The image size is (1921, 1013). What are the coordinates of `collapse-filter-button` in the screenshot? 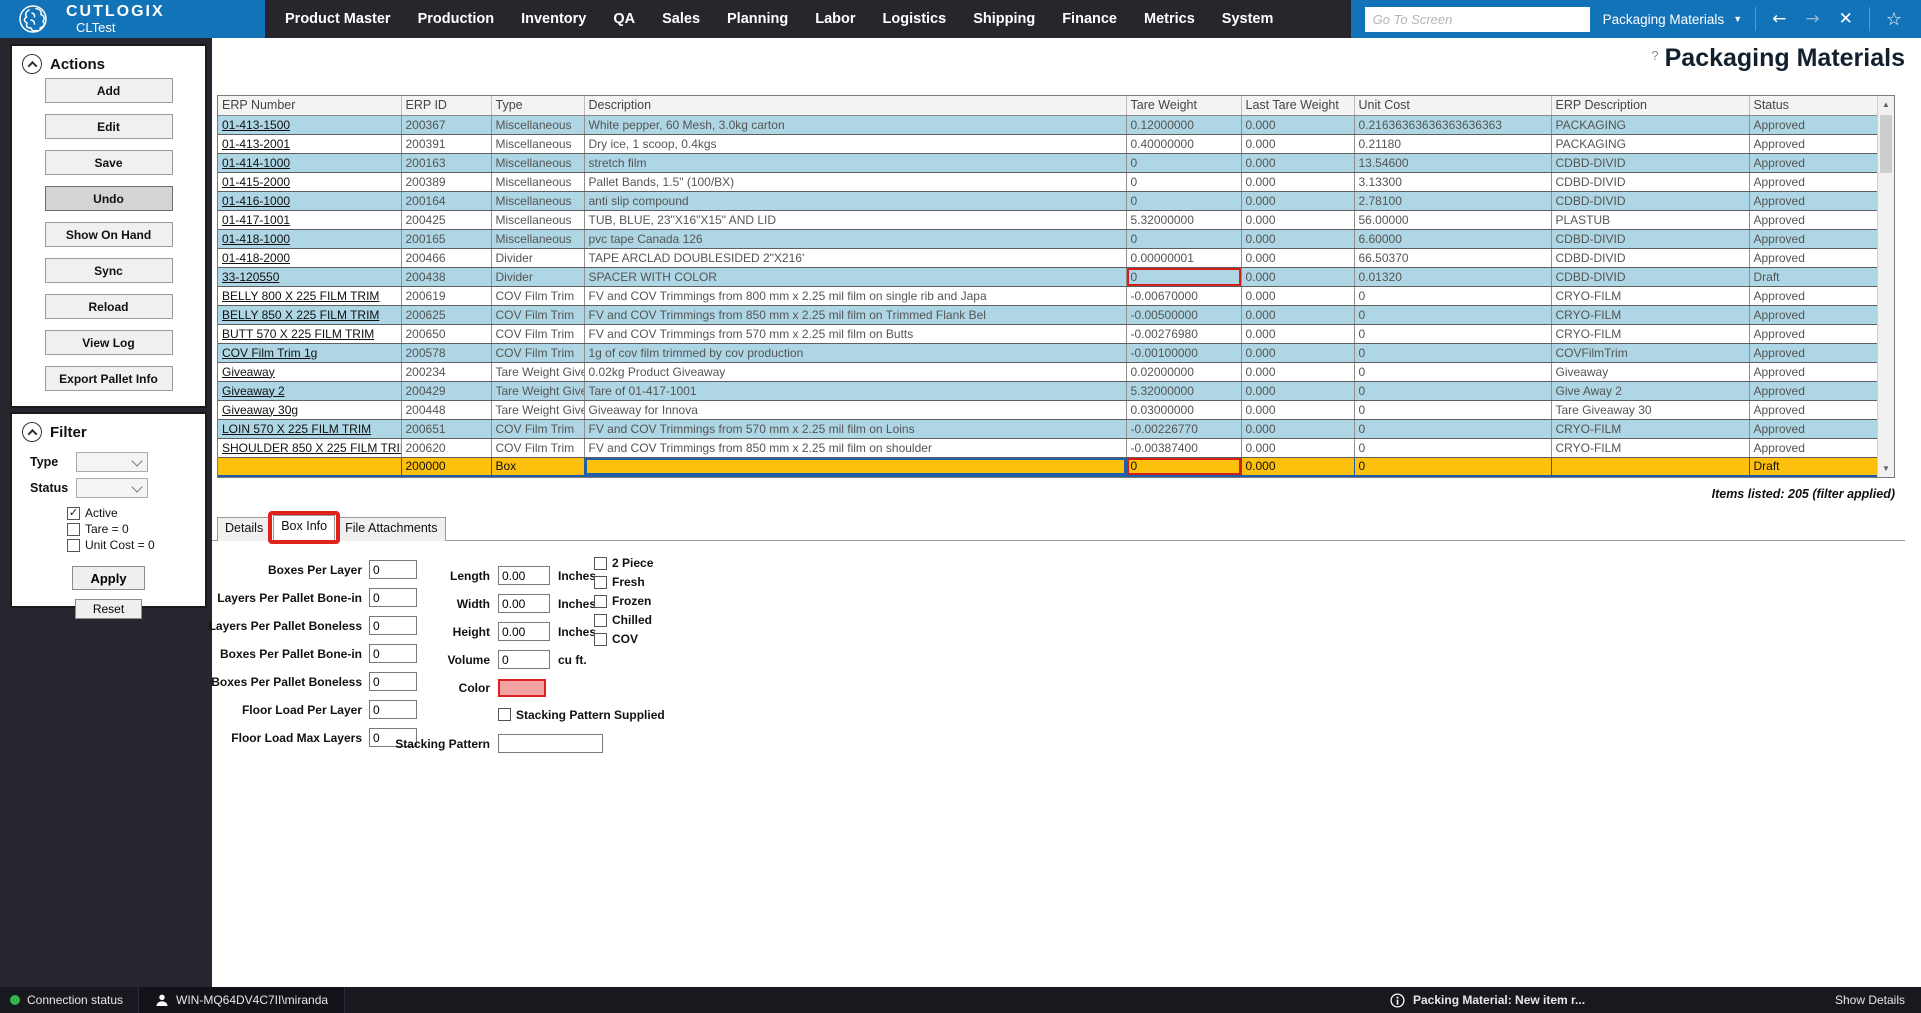 It's located at (32, 432).